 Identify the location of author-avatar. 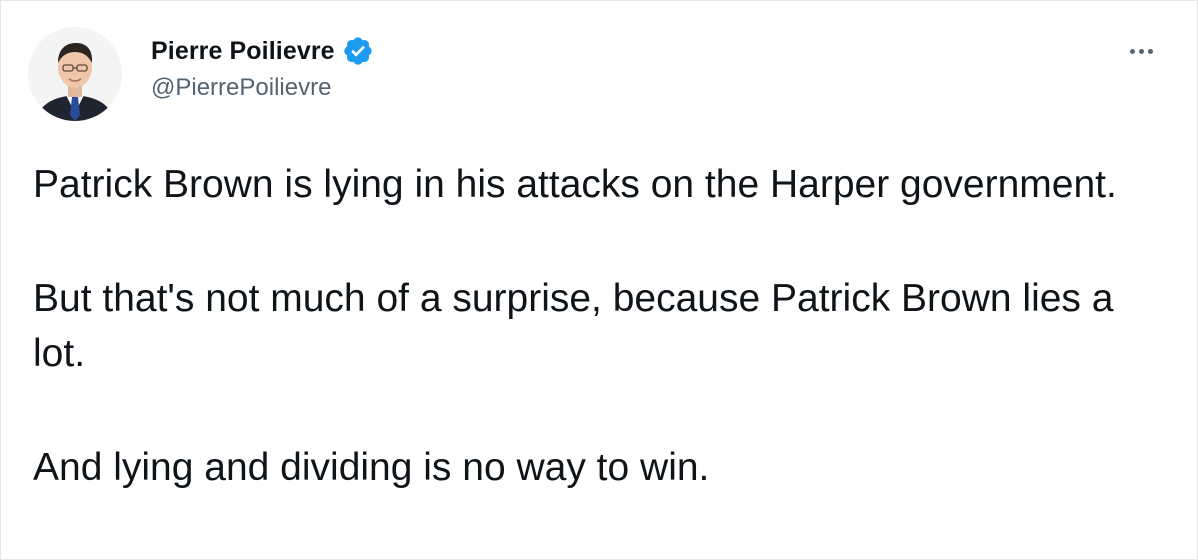
(75, 74).